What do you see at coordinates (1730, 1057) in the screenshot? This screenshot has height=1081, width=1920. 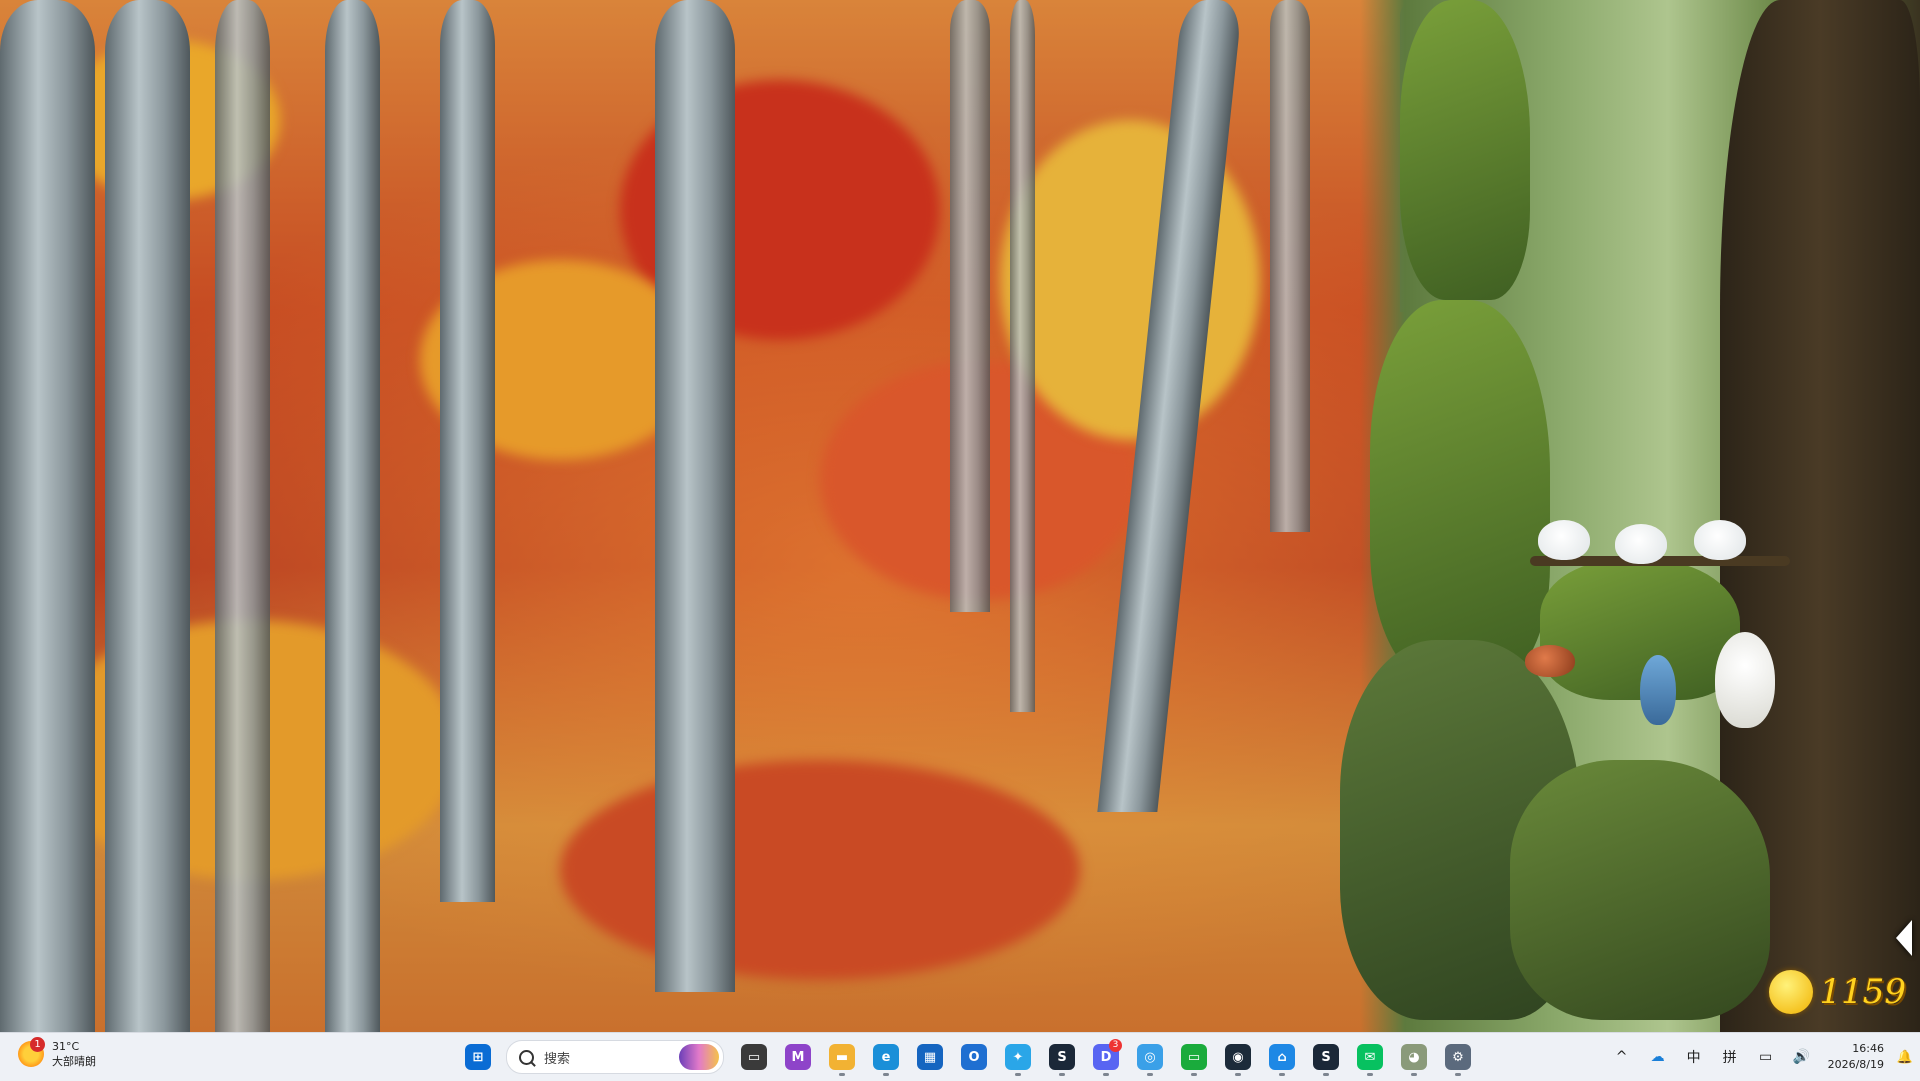 I see `ime-input-indicator: 拼` at bounding box center [1730, 1057].